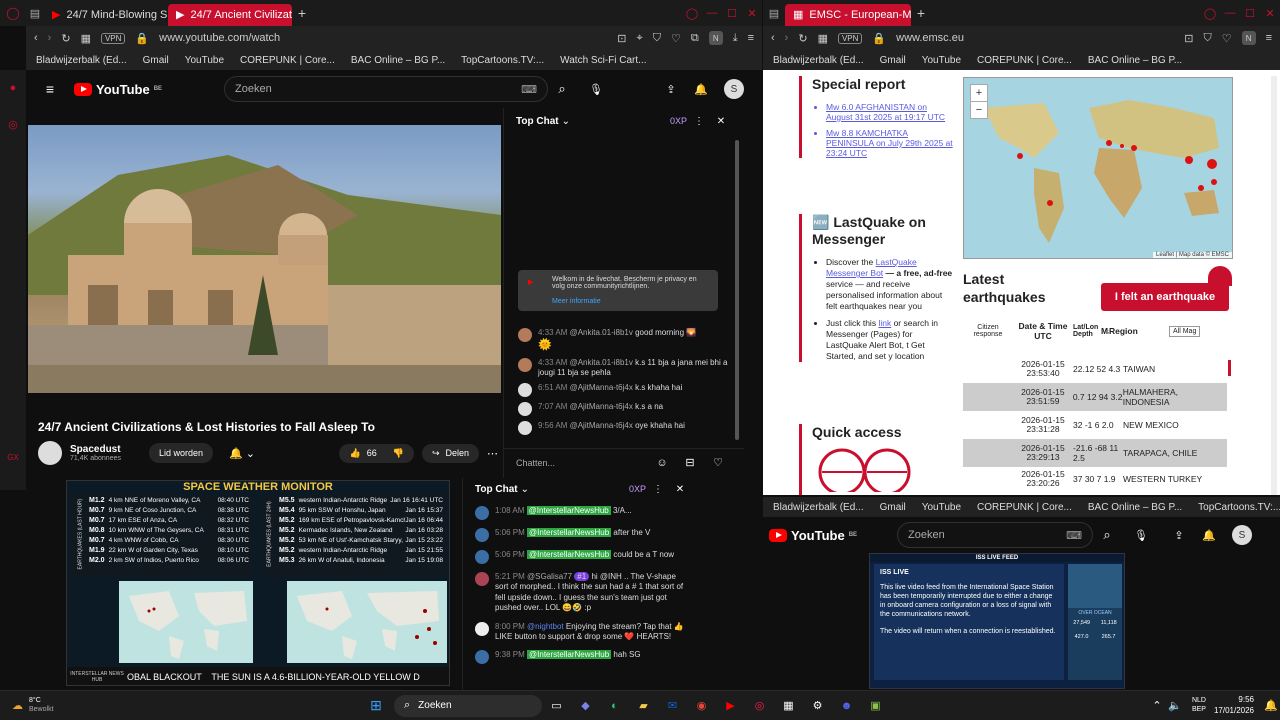  Describe the element at coordinates (1165, 297) in the screenshot. I see `i-felt-earthquake-button: I felt an earthquake` at that location.